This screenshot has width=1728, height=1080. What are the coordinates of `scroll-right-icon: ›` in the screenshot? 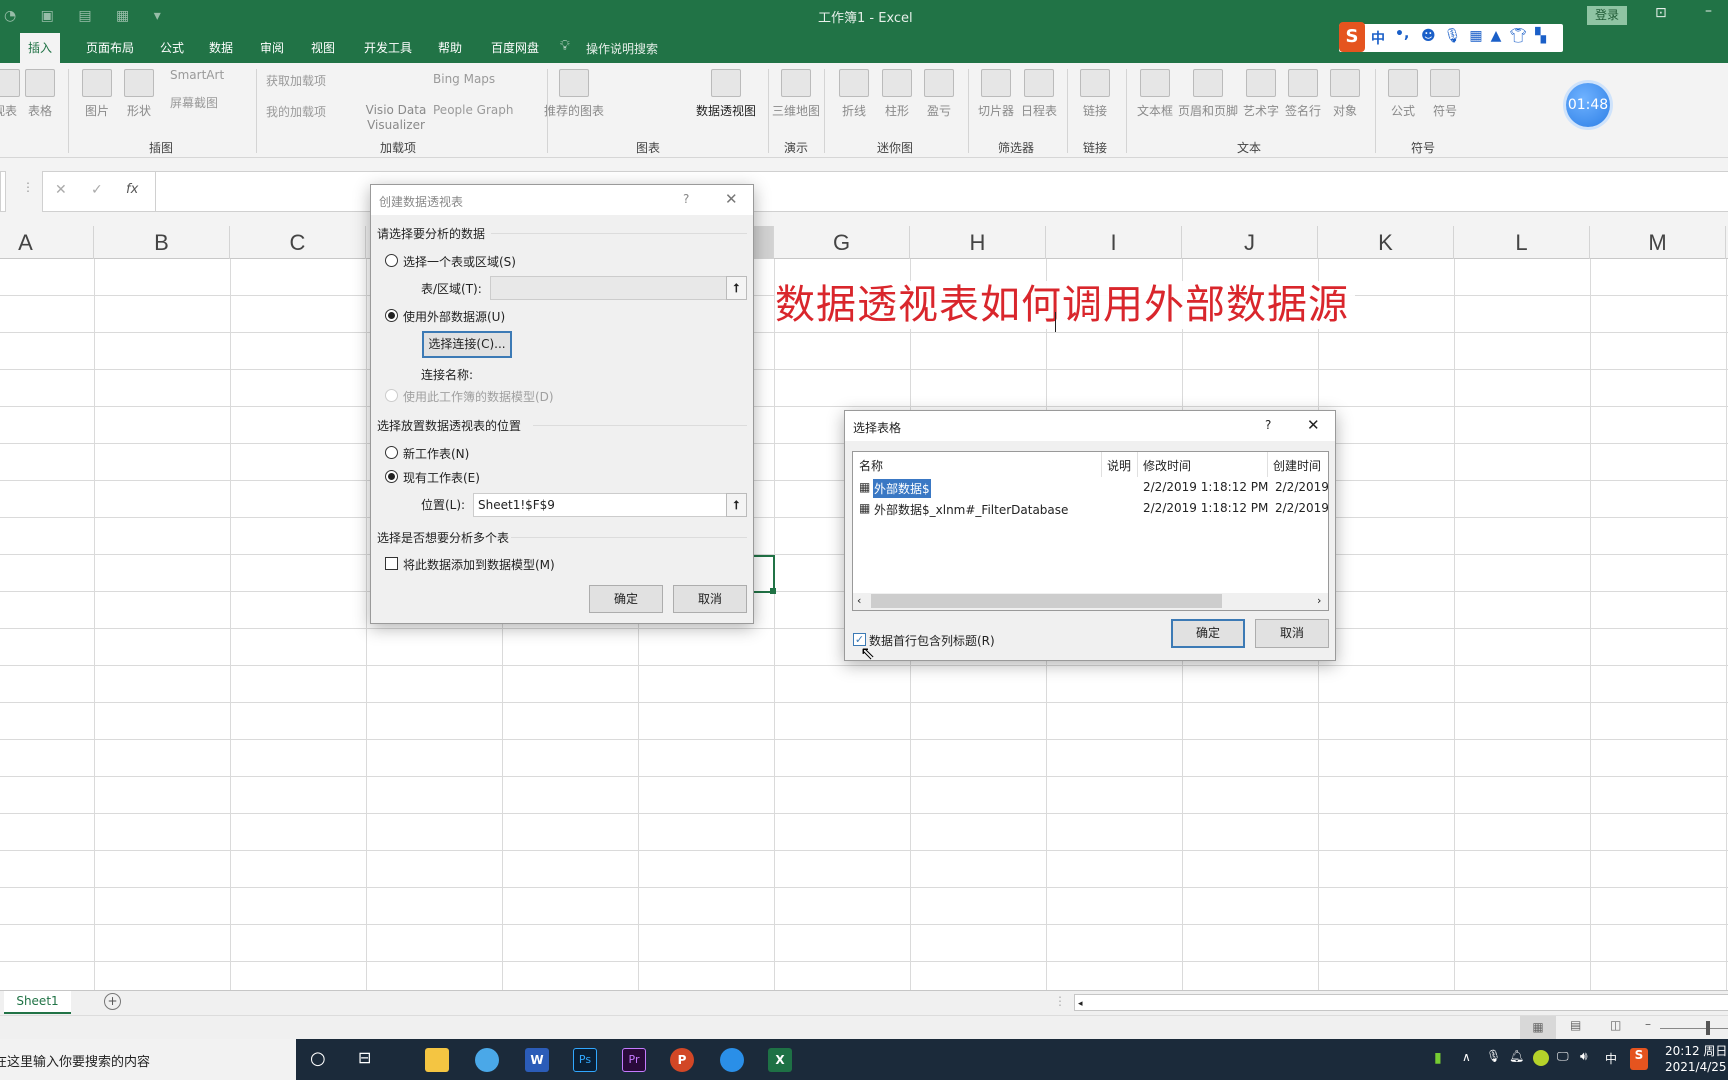 It's located at (1319, 600).